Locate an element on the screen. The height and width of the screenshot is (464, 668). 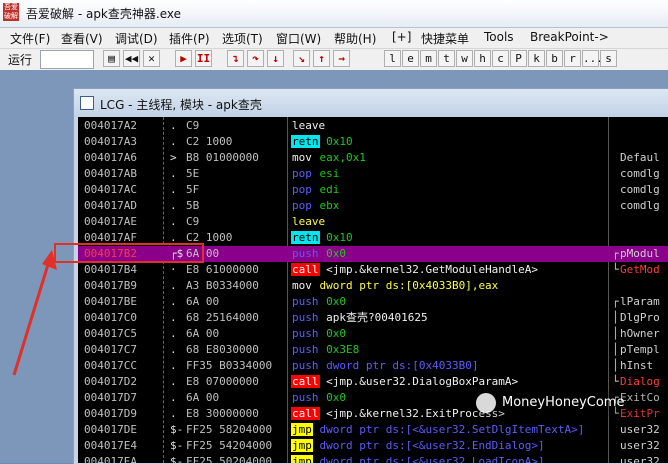
watermark-text: MoneyHoneyCome is located at coordinates (563, 402).